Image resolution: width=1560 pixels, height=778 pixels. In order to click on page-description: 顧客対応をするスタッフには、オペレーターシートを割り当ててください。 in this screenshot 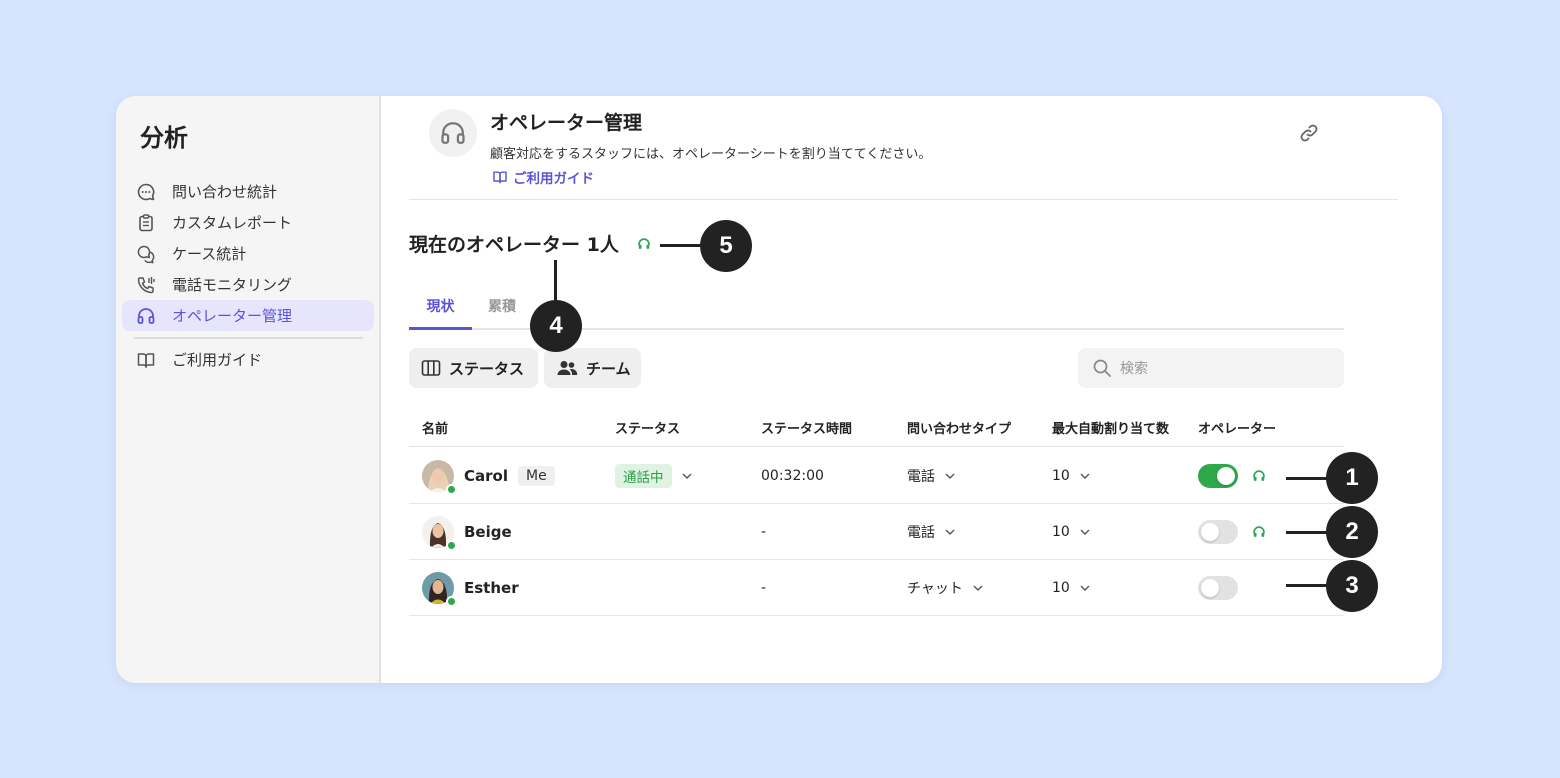, I will do `click(711, 154)`.